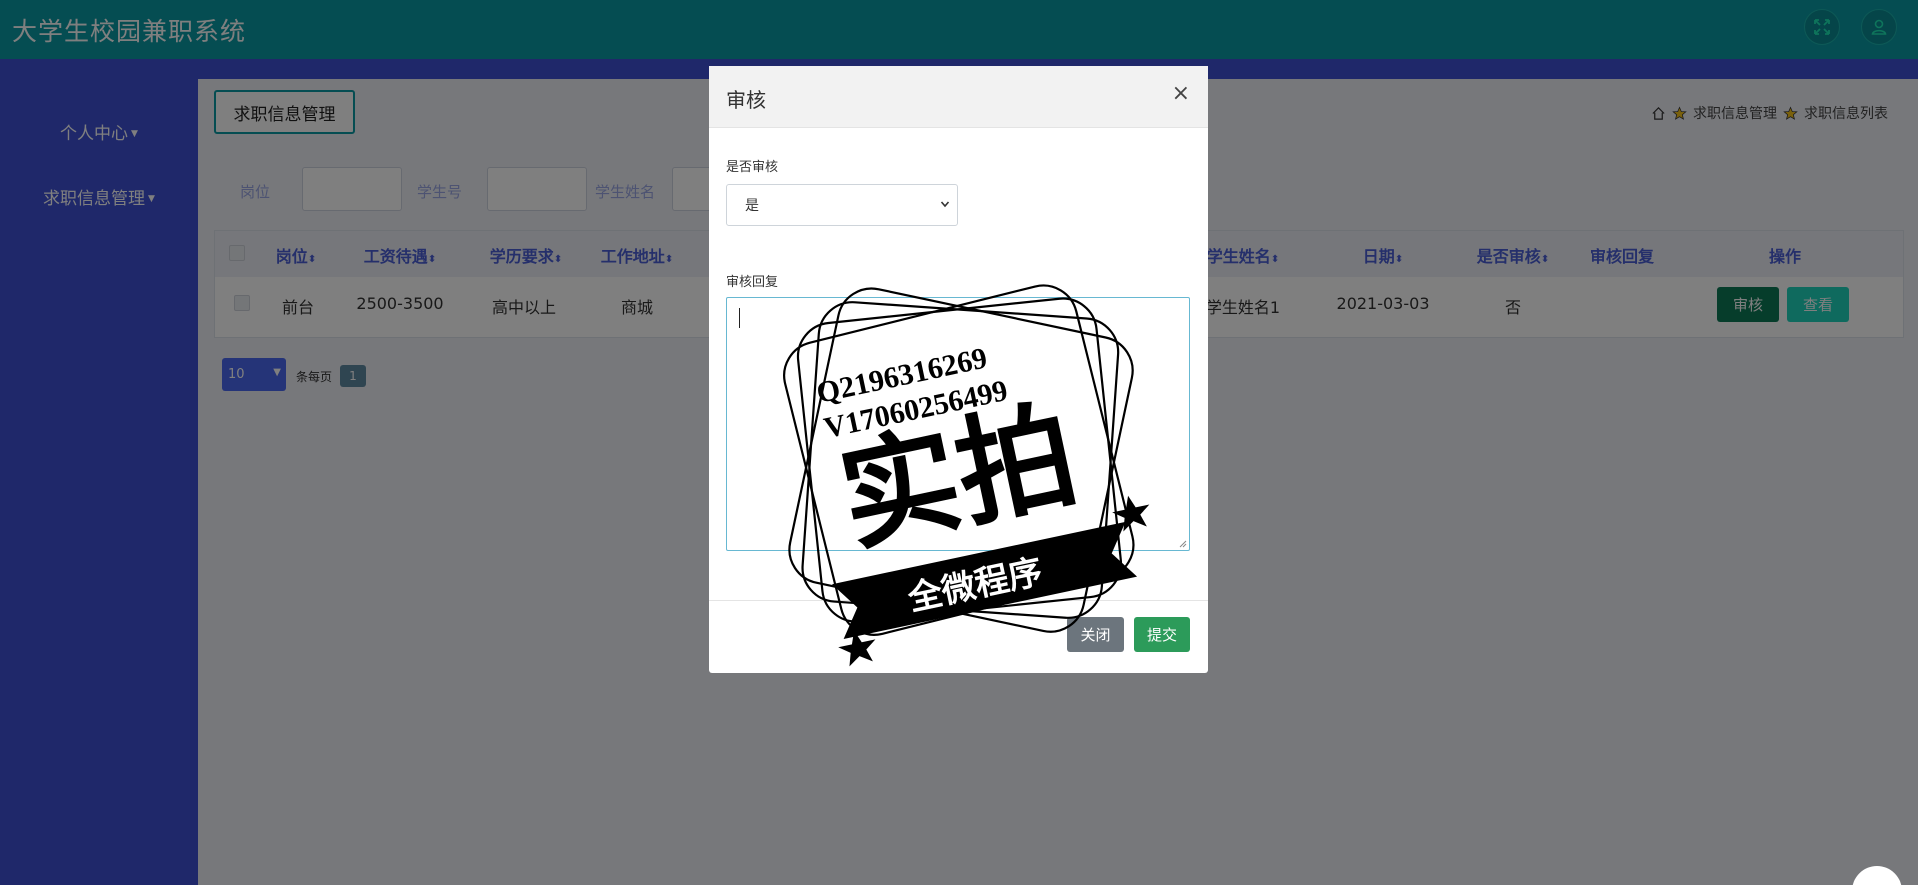 The width and height of the screenshot is (1918, 885). Describe the element at coordinates (752, 206) in the screenshot. I see `review-status-value: 是` at that location.